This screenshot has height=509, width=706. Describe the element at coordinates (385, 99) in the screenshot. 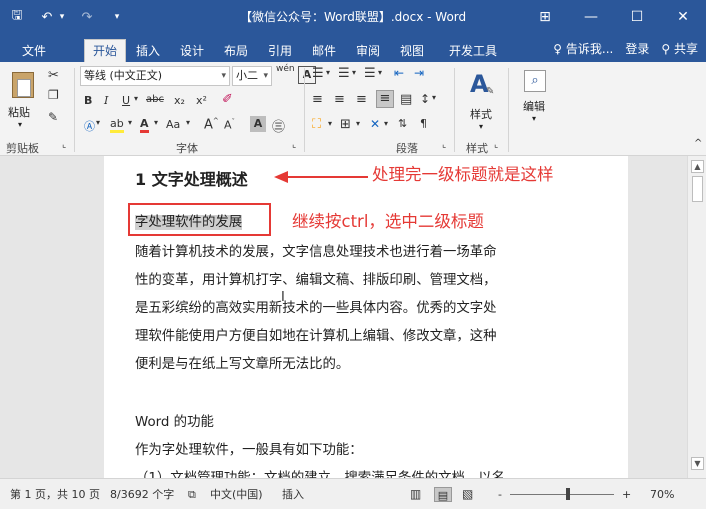

I see `justify-icon: ≡` at that location.